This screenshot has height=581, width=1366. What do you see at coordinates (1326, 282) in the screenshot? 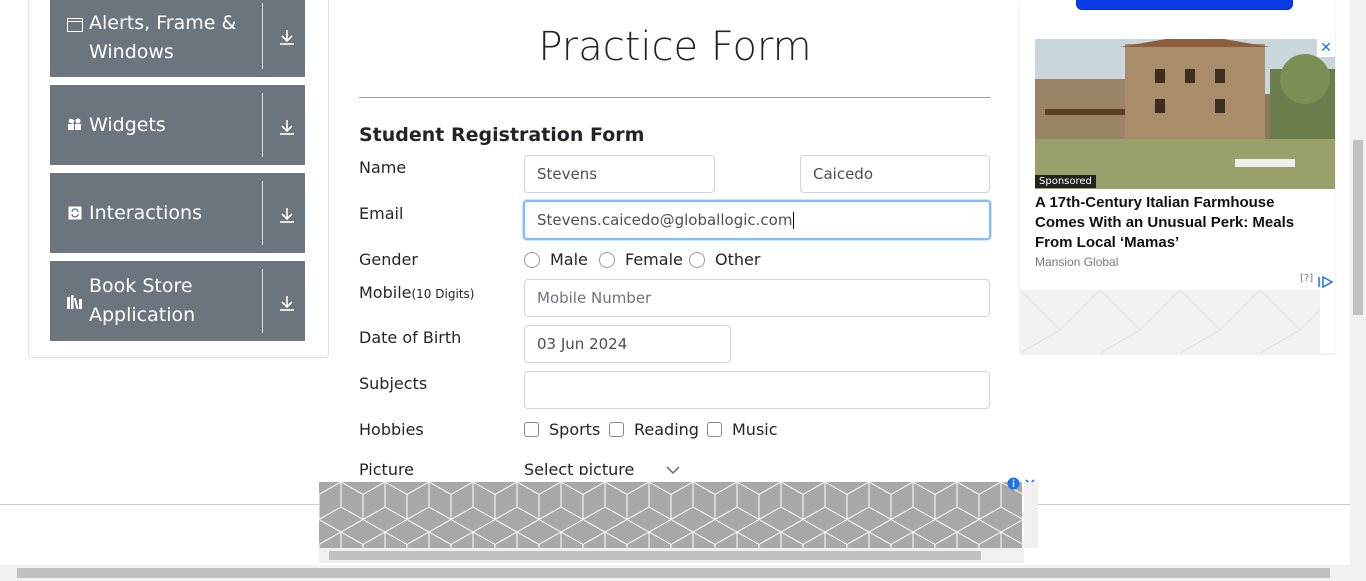
I see `adchoices-icon` at bounding box center [1326, 282].